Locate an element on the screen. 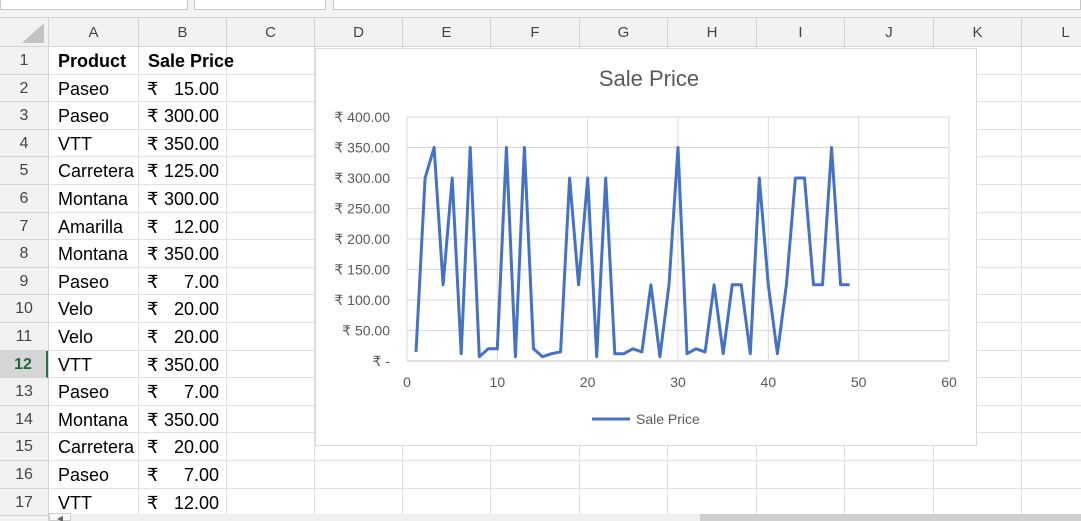  row-header-7: 7 is located at coordinates (24, 227).